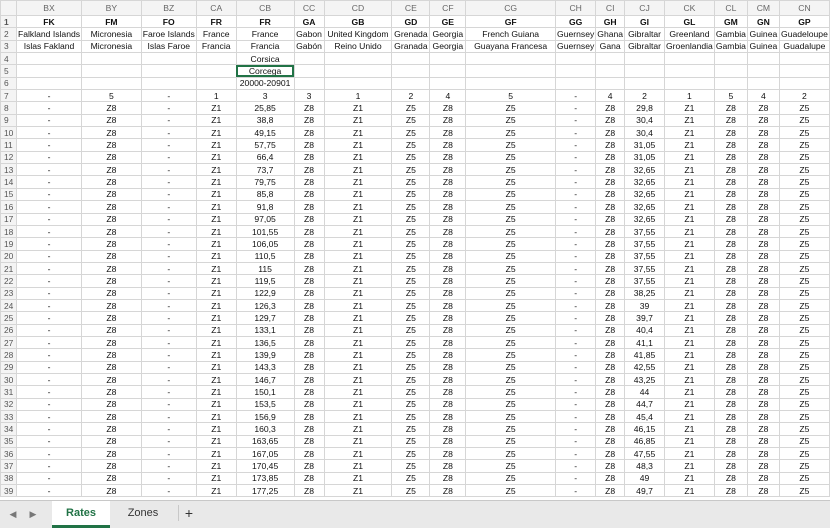 The width and height of the screenshot is (830, 528). I want to click on cell: Guadalupe, so click(804, 46).